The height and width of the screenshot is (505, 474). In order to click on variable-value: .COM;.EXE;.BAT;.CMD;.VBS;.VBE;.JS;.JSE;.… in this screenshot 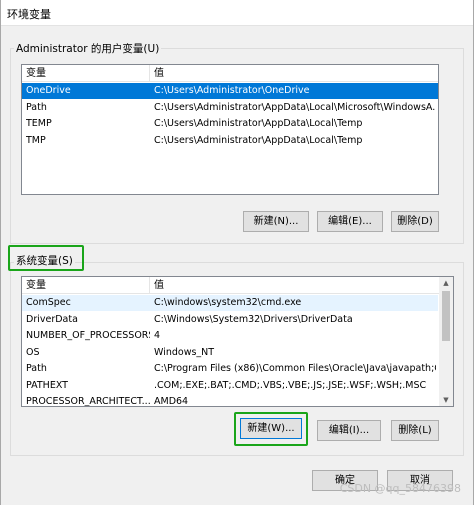, I will do `click(290, 385)`.